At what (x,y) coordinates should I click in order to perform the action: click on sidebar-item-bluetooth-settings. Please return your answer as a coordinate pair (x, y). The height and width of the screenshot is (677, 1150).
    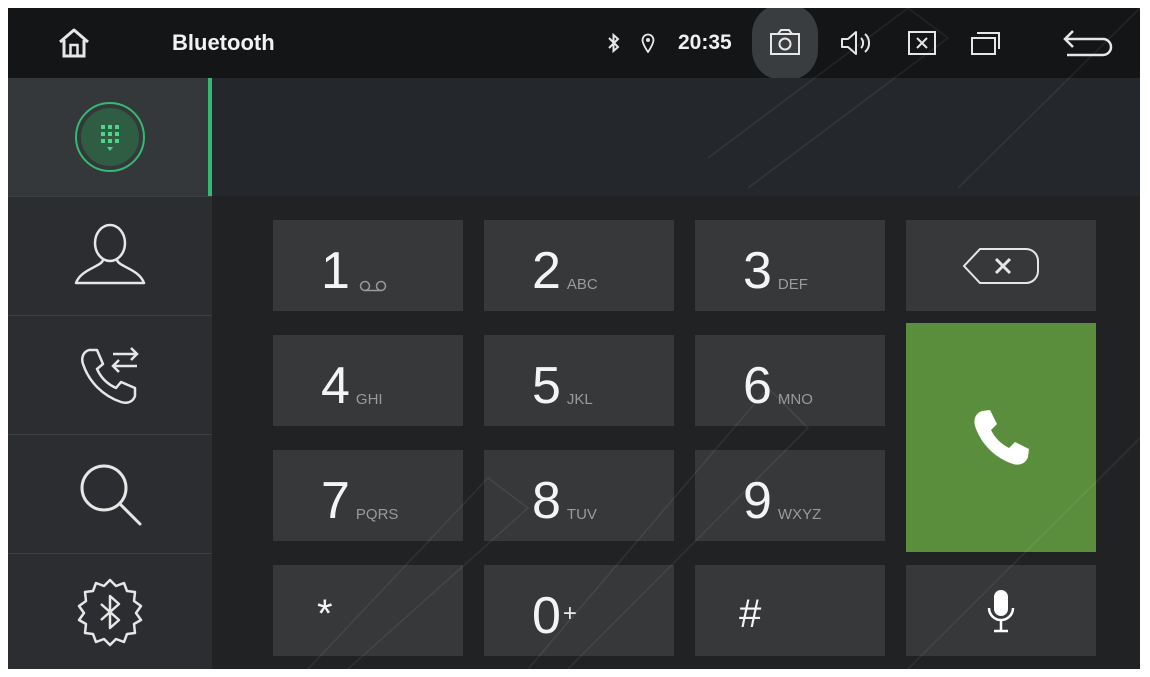
    Looking at the image, I should click on (110, 611).